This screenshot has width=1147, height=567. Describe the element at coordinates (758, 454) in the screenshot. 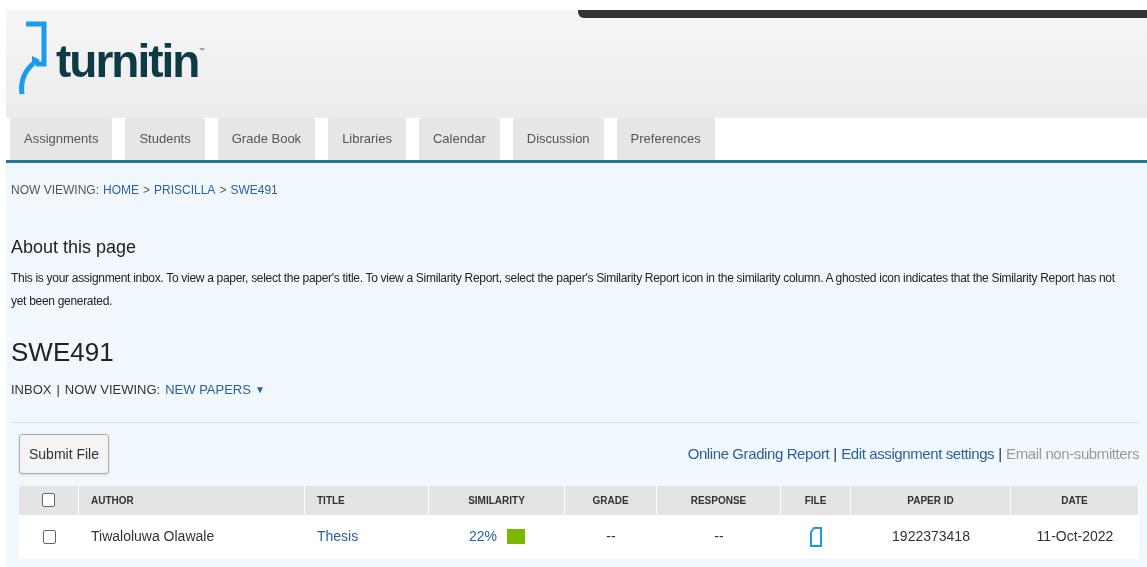

I see `toolbar-link: Online Grading Report` at that location.